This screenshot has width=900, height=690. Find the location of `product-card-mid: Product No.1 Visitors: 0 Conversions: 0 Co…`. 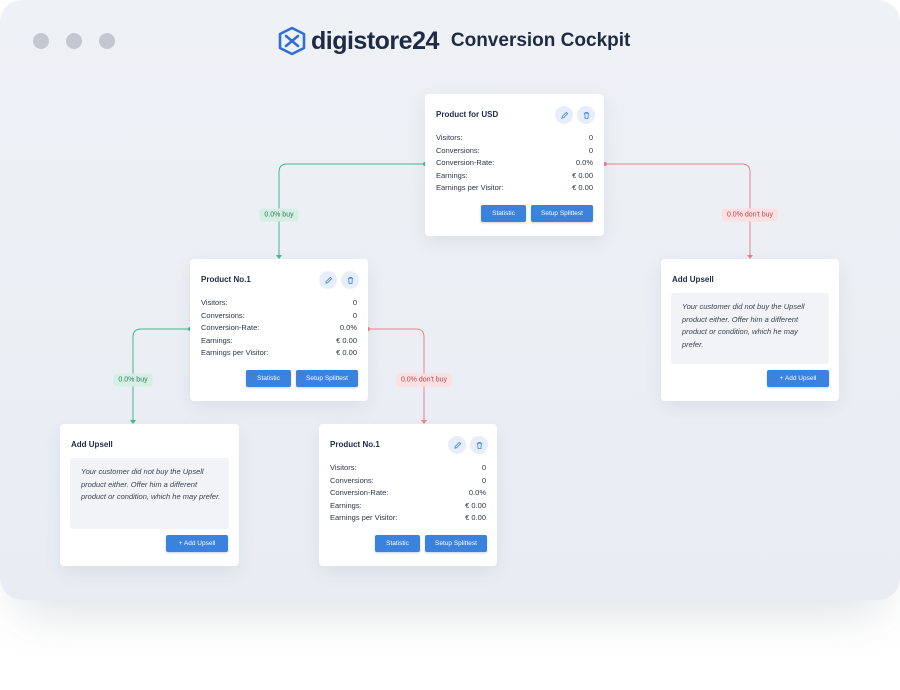

product-card-mid: Product No.1 Visitors: 0 Conversions: 0 Co… is located at coordinates (279, 330).